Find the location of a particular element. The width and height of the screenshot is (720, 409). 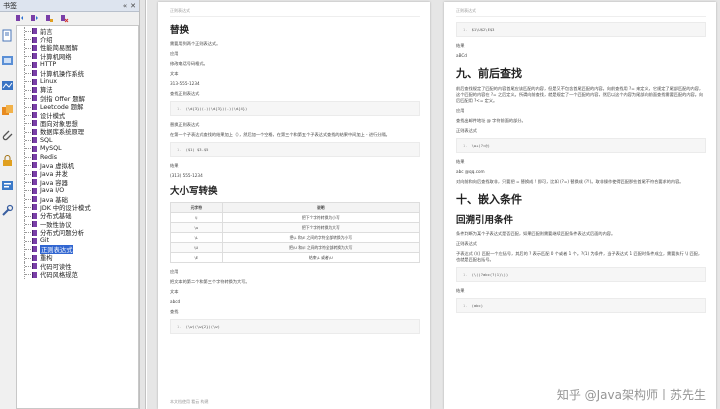

table-cell: 结束\L 或者\U is located at coordinates (321, 257).